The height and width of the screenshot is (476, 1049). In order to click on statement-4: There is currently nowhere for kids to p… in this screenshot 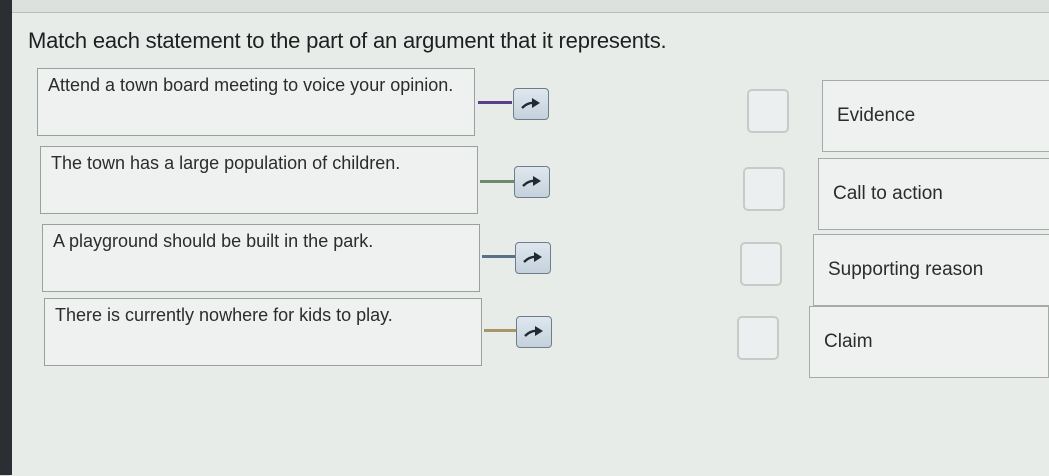, I will do `click(263, 332)`.